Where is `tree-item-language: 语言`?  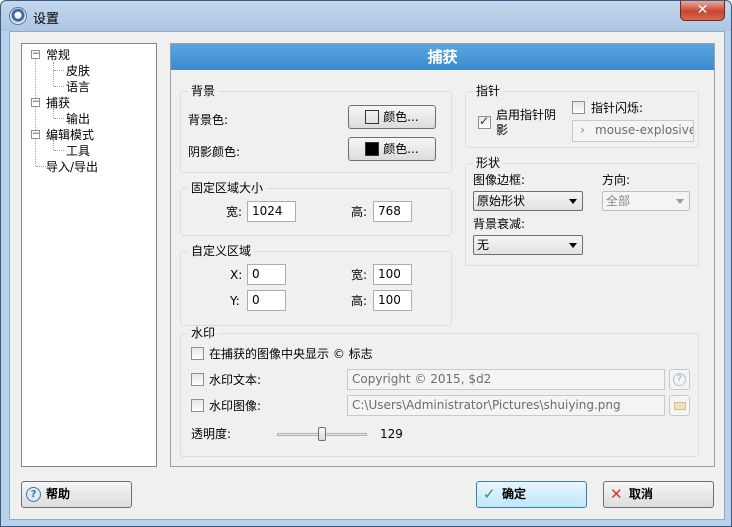 tree-item-language: 语言 is located at coordinates (78, 87).